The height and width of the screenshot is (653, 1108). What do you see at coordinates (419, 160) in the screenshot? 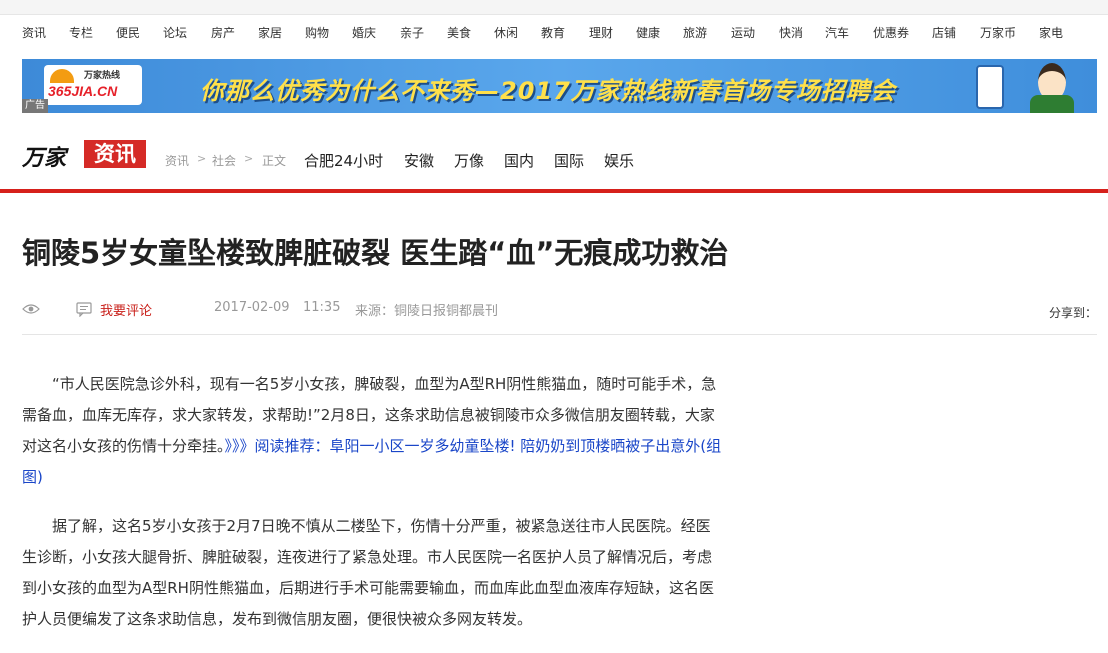
I see `channel-anhui: 安徽` at bounding box center [419, 160].